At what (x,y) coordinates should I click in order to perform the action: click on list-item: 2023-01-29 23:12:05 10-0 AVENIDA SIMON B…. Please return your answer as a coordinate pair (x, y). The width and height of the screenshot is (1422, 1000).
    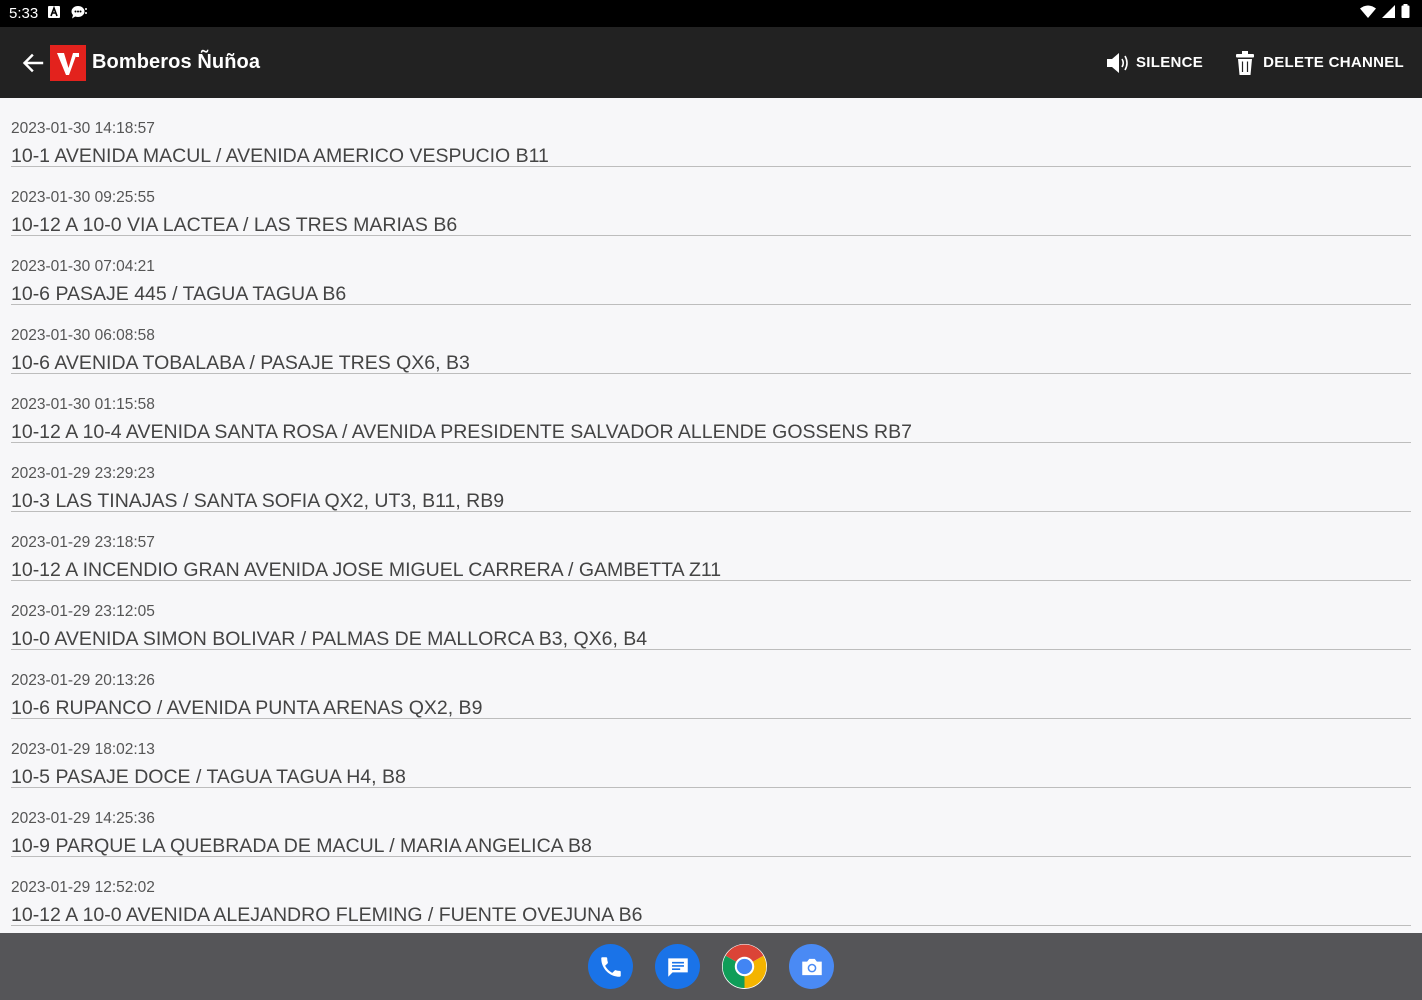
    Looking at the image, I should click on (711, 615).